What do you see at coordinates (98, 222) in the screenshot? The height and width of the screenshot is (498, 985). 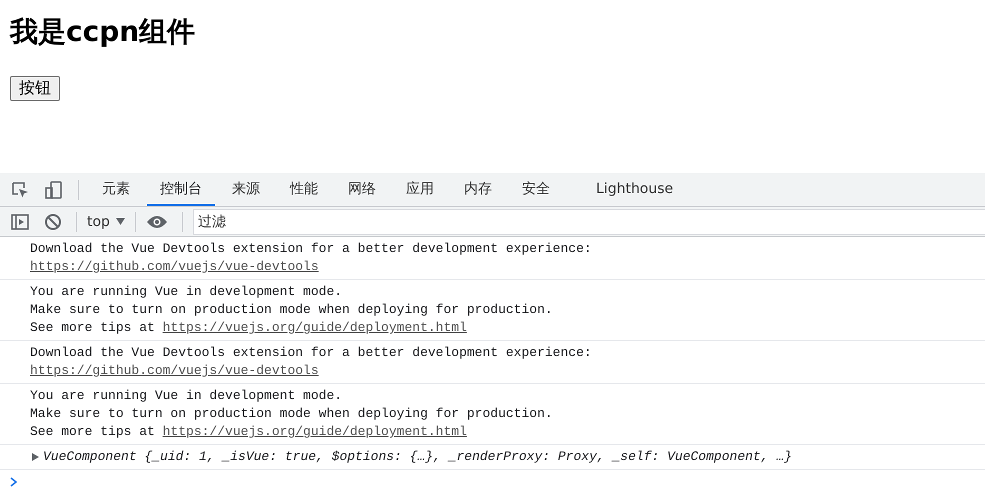 I see `context-dropdown: top` at bounding box center [98, 222].